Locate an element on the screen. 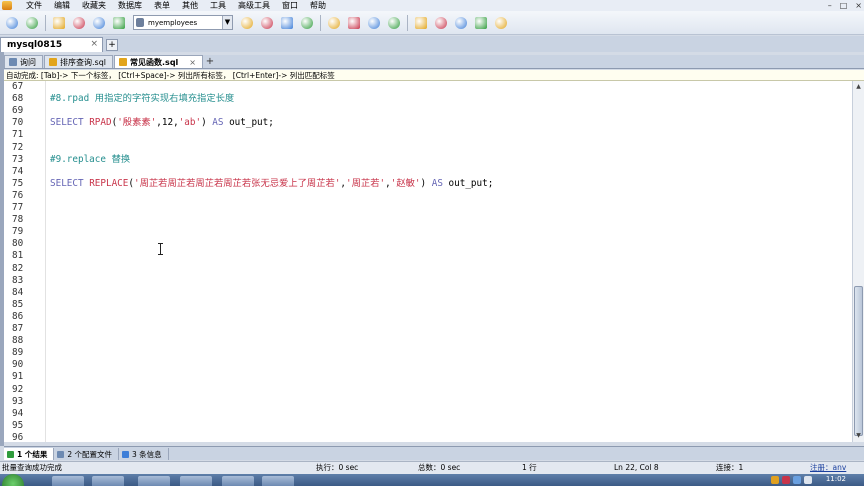 The height and width of the screenshot is (486, 864). format-icon is located at coordinates (501, 23).